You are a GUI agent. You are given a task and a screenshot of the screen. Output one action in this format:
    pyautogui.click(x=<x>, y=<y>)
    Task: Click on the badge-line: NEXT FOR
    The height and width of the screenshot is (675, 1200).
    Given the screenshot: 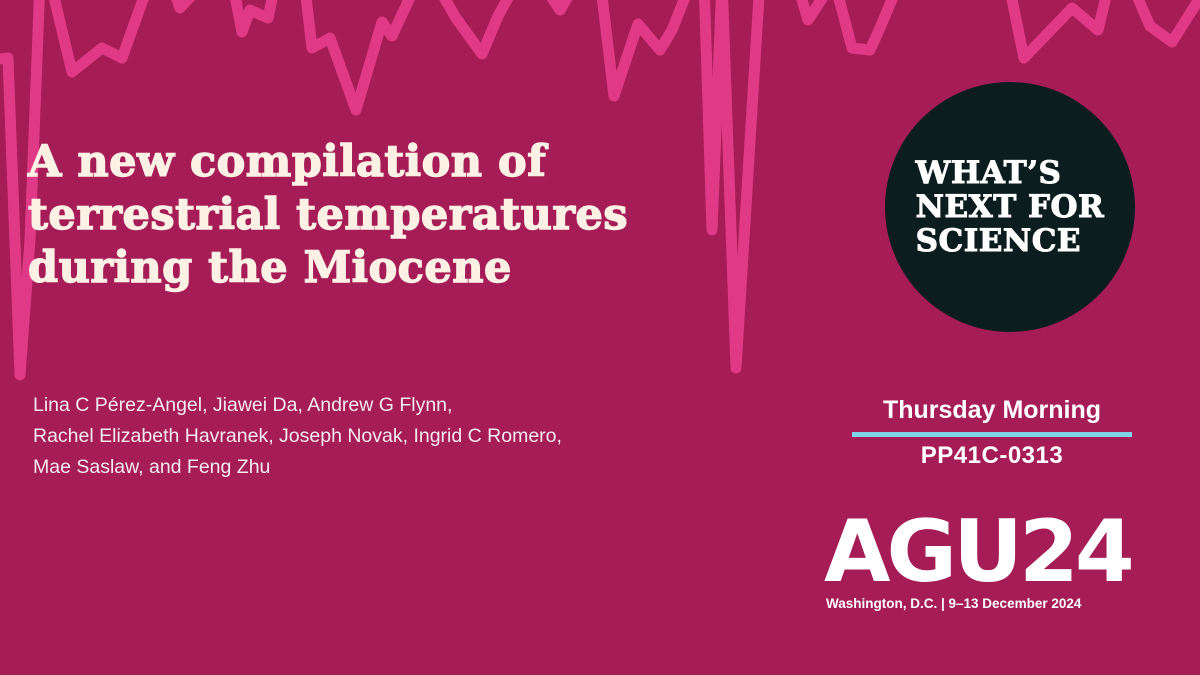 What is the action you would take?
    pyautogui.click(x=1010, y=207)
    